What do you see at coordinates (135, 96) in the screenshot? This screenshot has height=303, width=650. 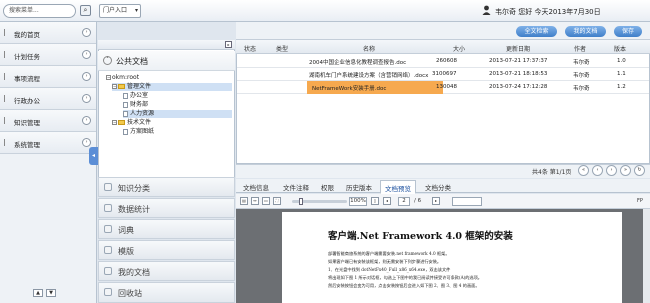 I see `tree-node-office: 办公室` at bounding box center [135, 96].